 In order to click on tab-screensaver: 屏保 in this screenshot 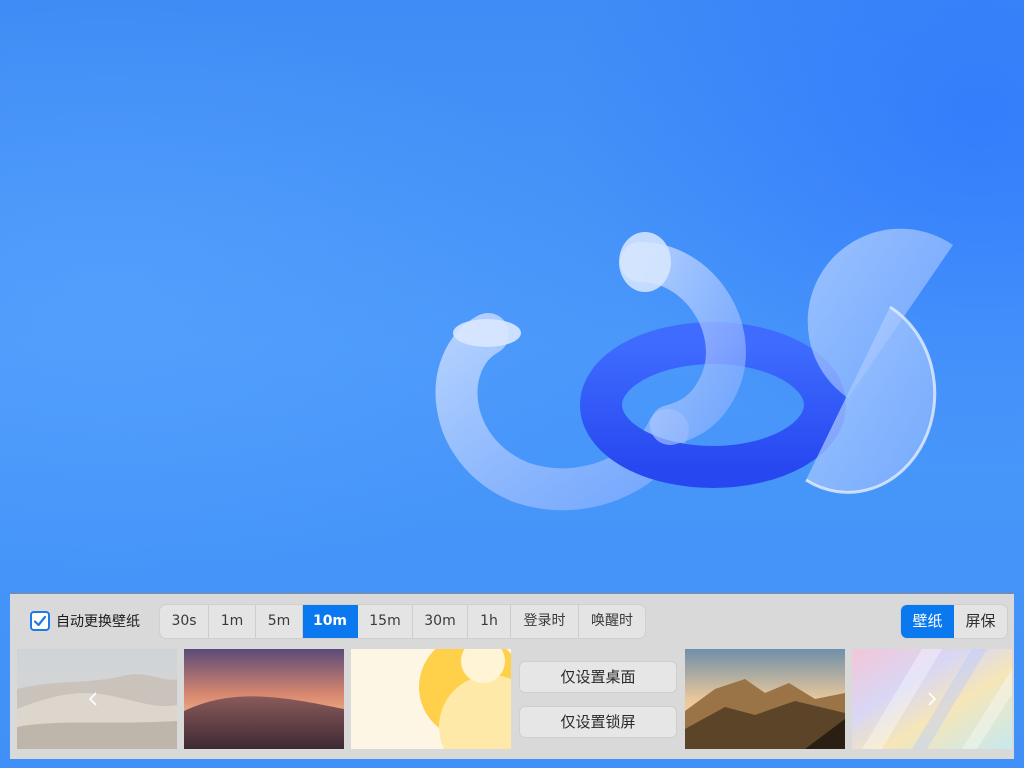, I will do `click(980, 621)`.